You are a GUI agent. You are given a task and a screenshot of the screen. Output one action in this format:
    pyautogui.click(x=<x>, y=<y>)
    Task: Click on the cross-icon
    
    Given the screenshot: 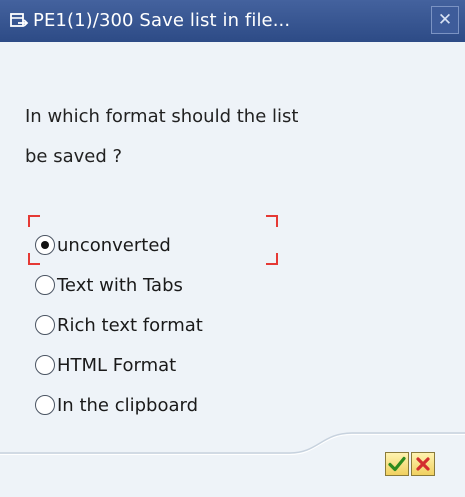 What is the action you would take?
    pyautogui.click(x=423, y=464)
    